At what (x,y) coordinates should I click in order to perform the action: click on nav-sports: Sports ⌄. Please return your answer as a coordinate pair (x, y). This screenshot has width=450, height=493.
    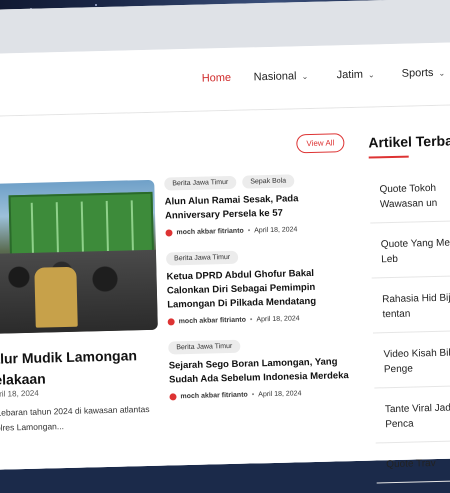
    Looking at the image, I should click on (424, 73).